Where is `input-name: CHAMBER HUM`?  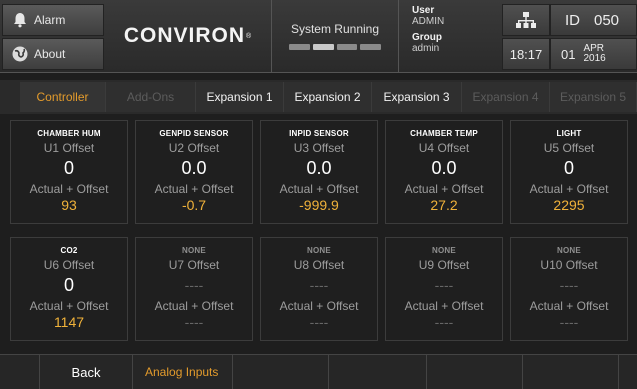 input-name: CHAMBER HUM is located at coordinates (69, 133).